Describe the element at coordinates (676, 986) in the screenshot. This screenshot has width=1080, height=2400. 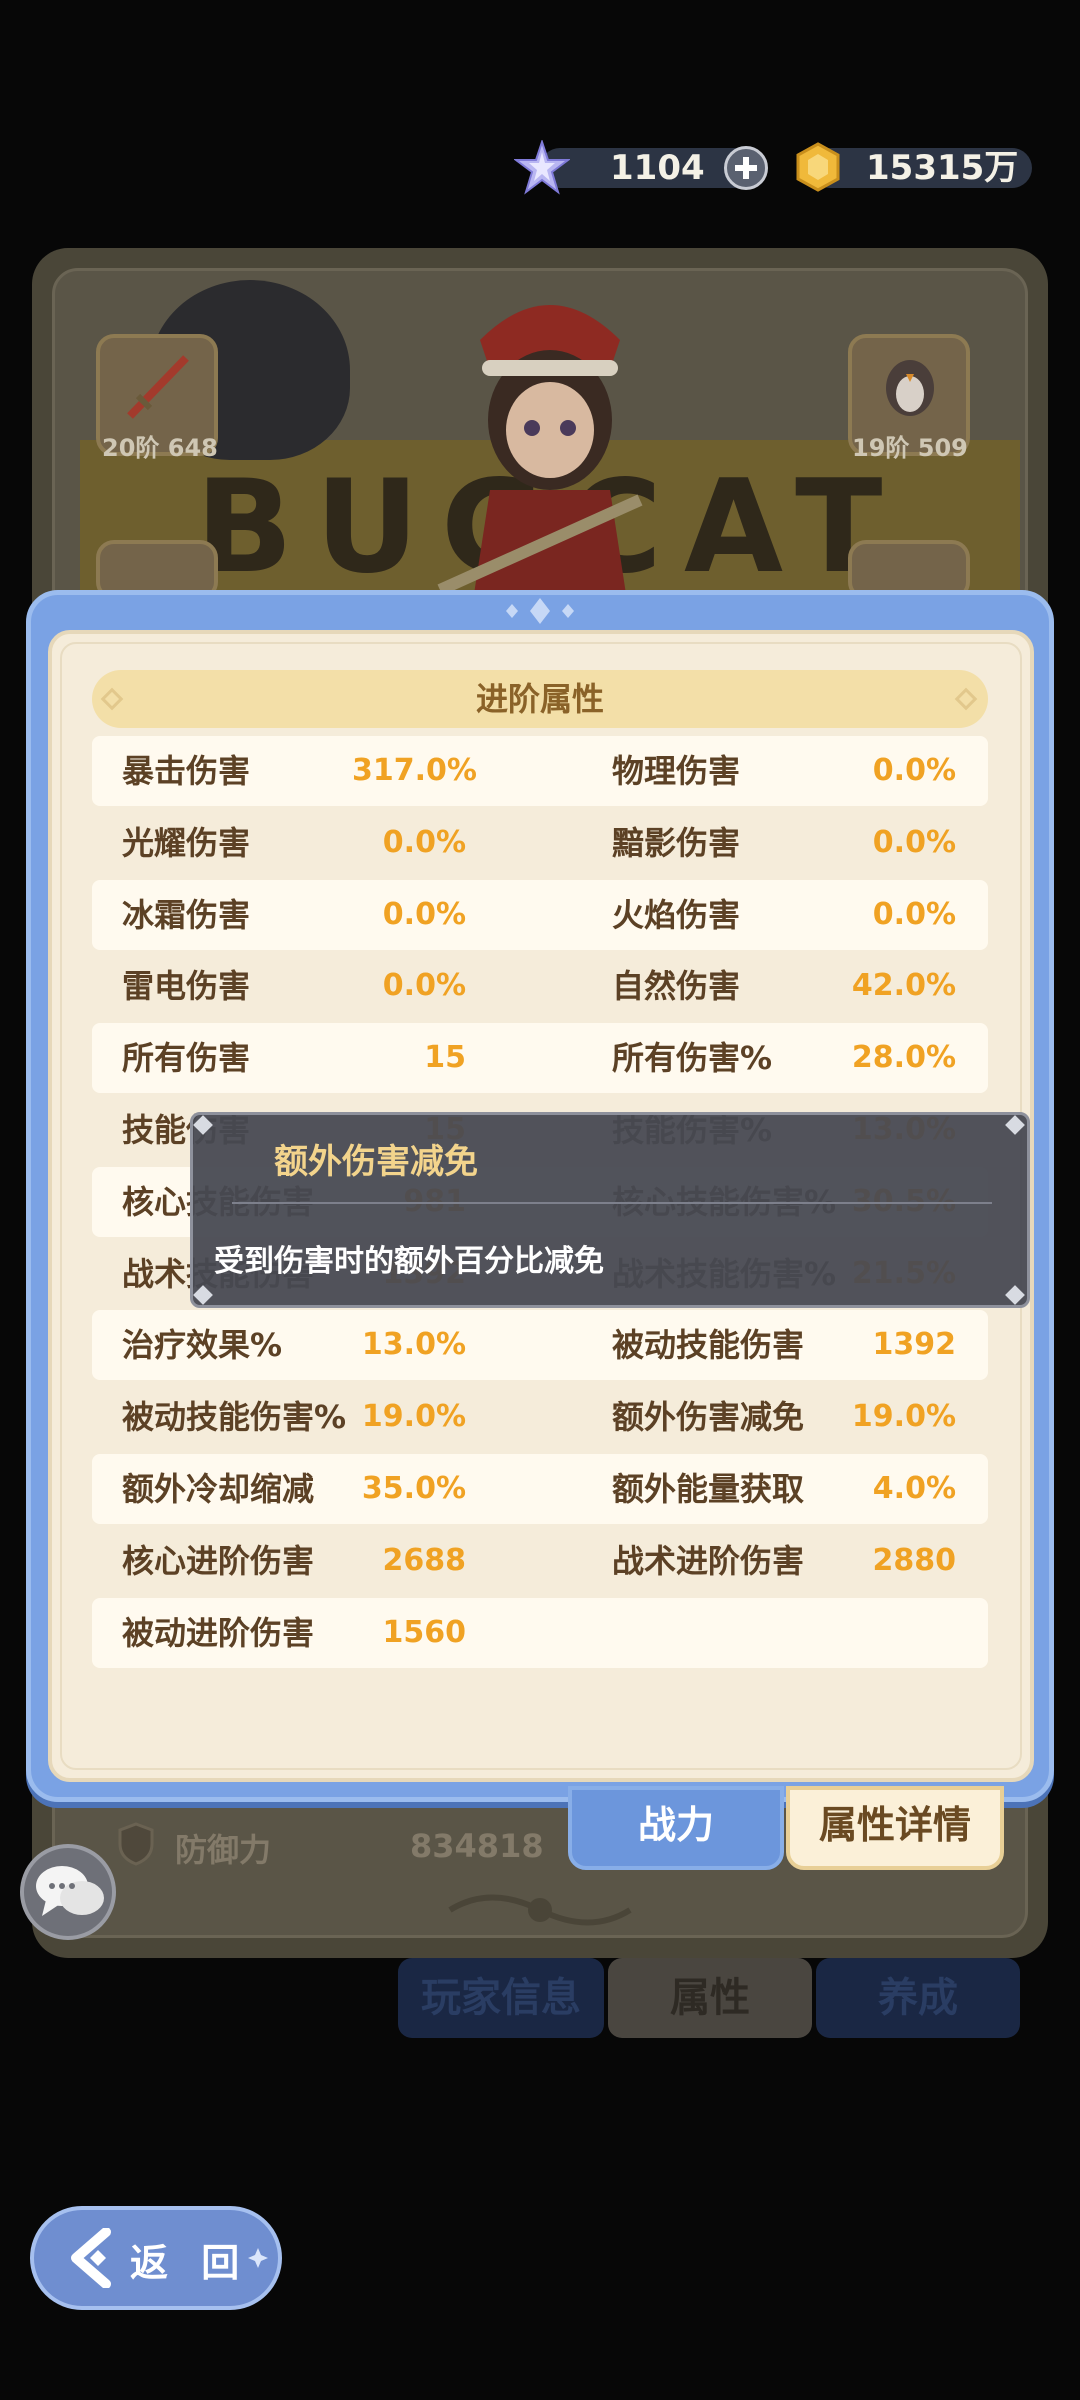
I see `attribute-label: 自然伤害` at that location.